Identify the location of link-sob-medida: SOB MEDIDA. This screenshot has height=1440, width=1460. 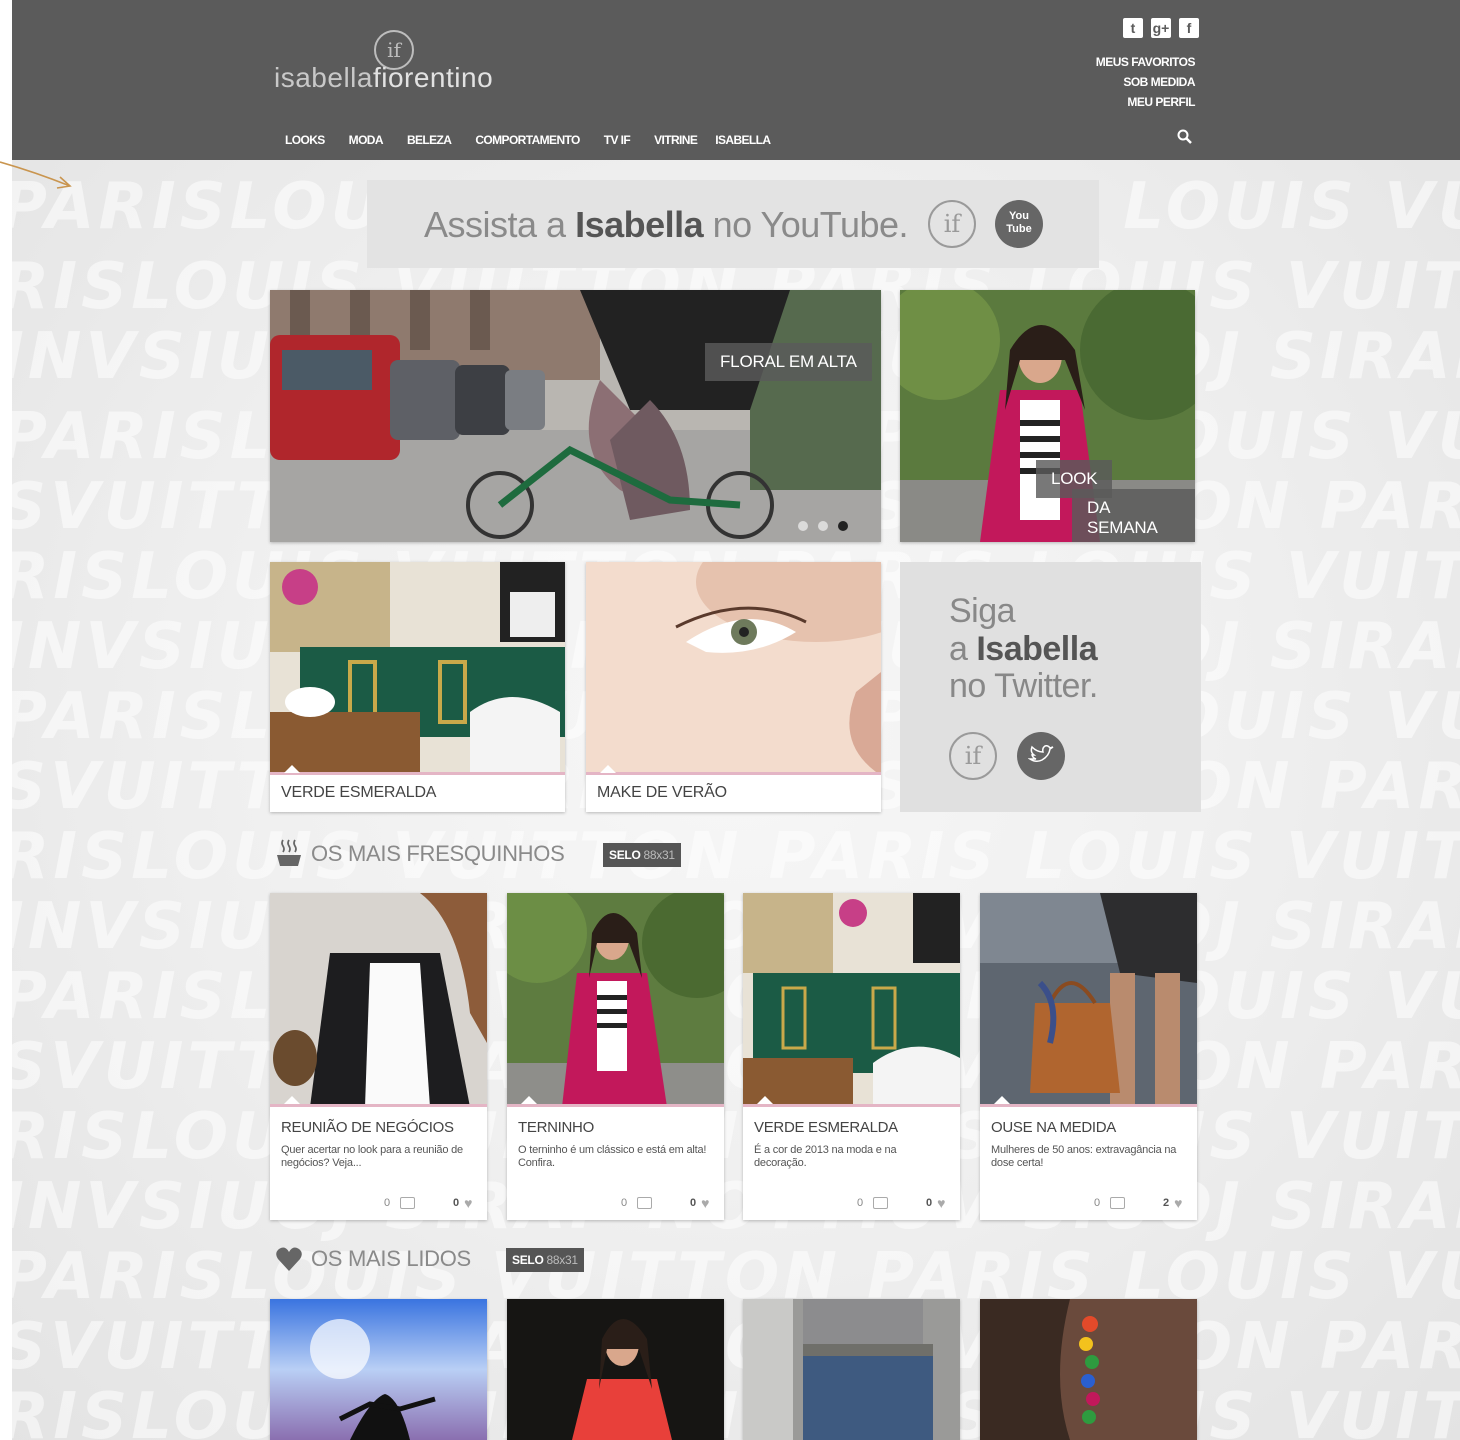
(1145, 82).